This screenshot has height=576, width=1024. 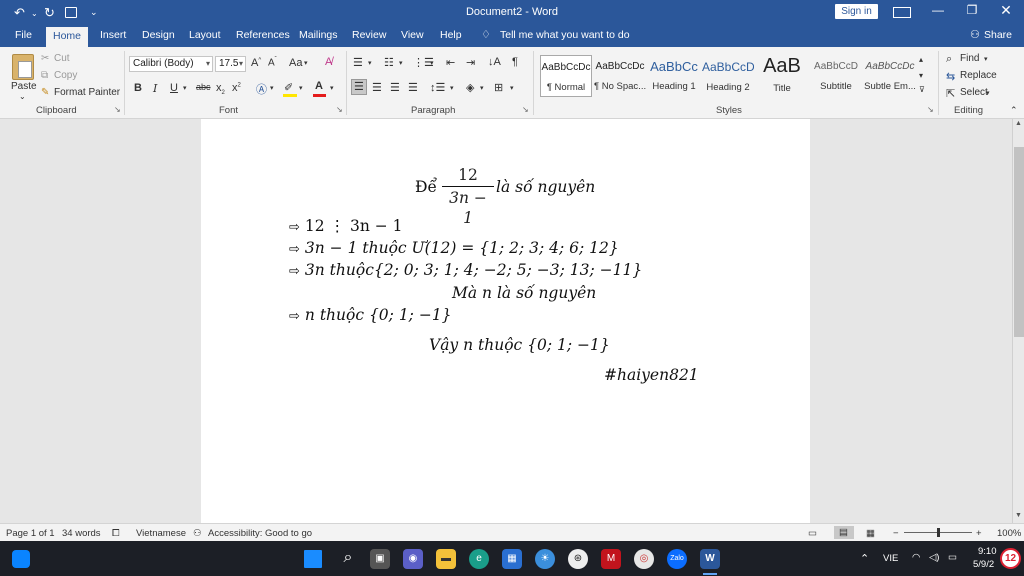 I want to click on tab-references: References, so click(x=263, y=35).